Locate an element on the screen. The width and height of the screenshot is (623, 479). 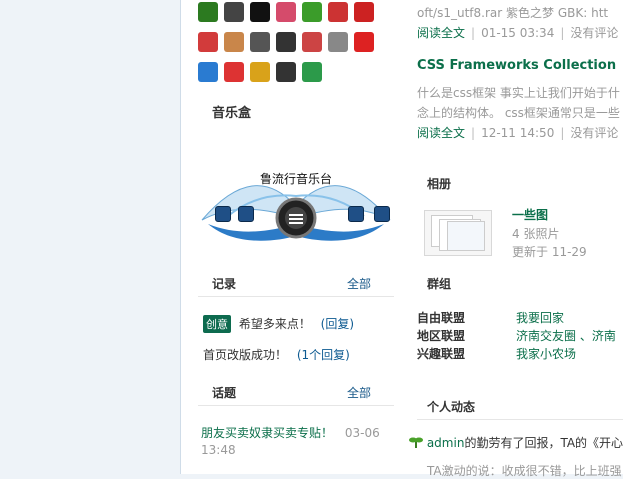
stop-button is located at coordinates (356, 214).